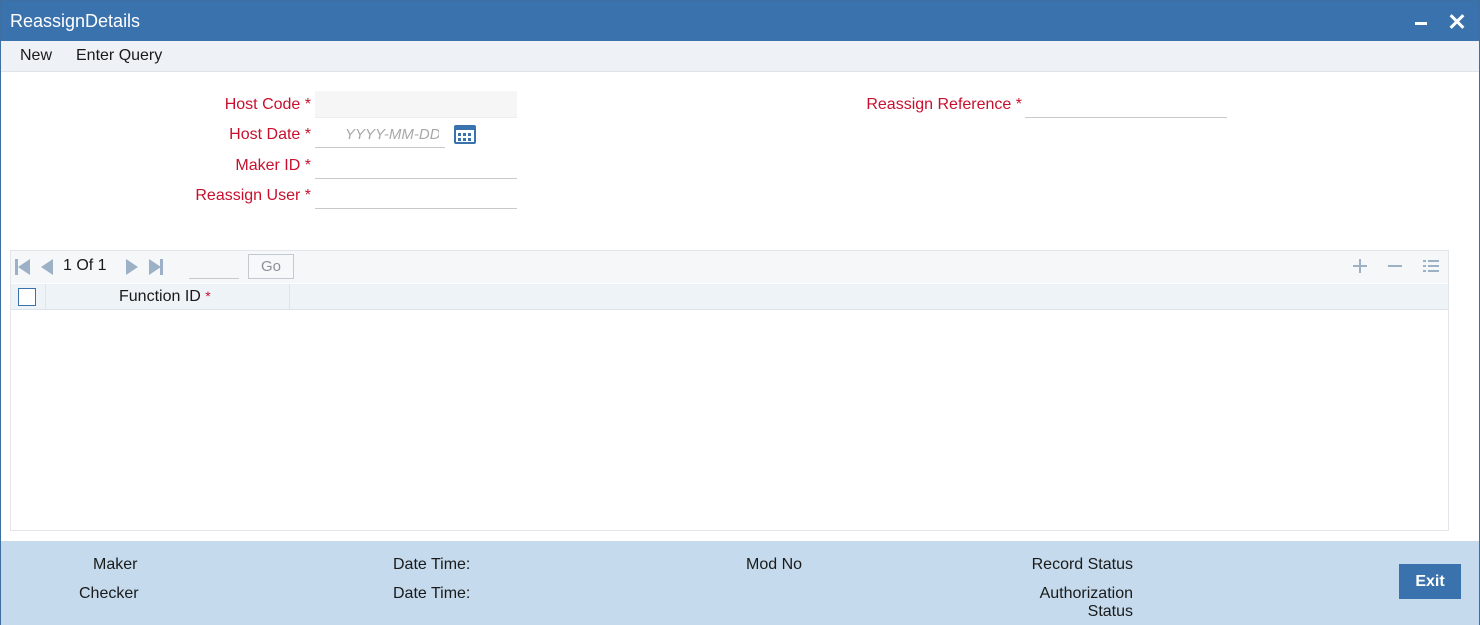  What do you see at coordinates (132, 267) in the screenshot?
I see `next-page-icon` at bounding box center [132, 267].